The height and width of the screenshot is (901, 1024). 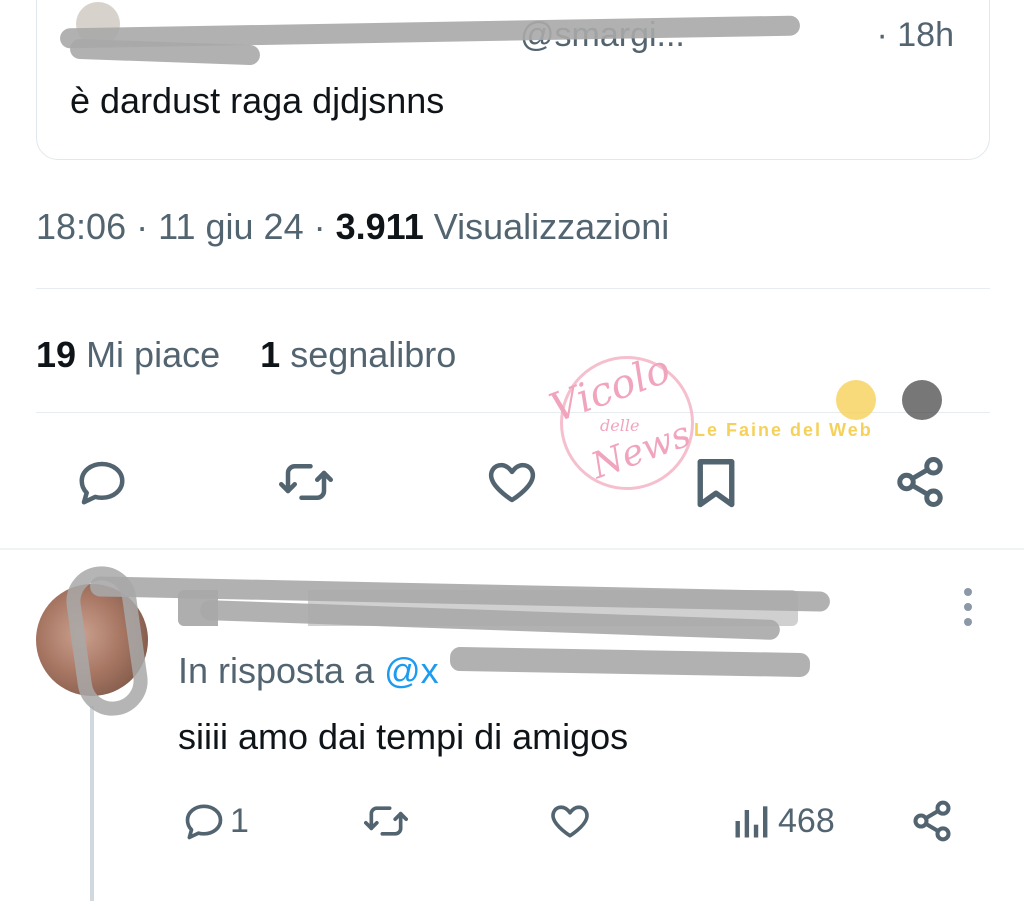 What do you see at coordinates (411, 670) in the screenshot?
I see `reply-mention-link: @x` at bounding box center [411, 670].